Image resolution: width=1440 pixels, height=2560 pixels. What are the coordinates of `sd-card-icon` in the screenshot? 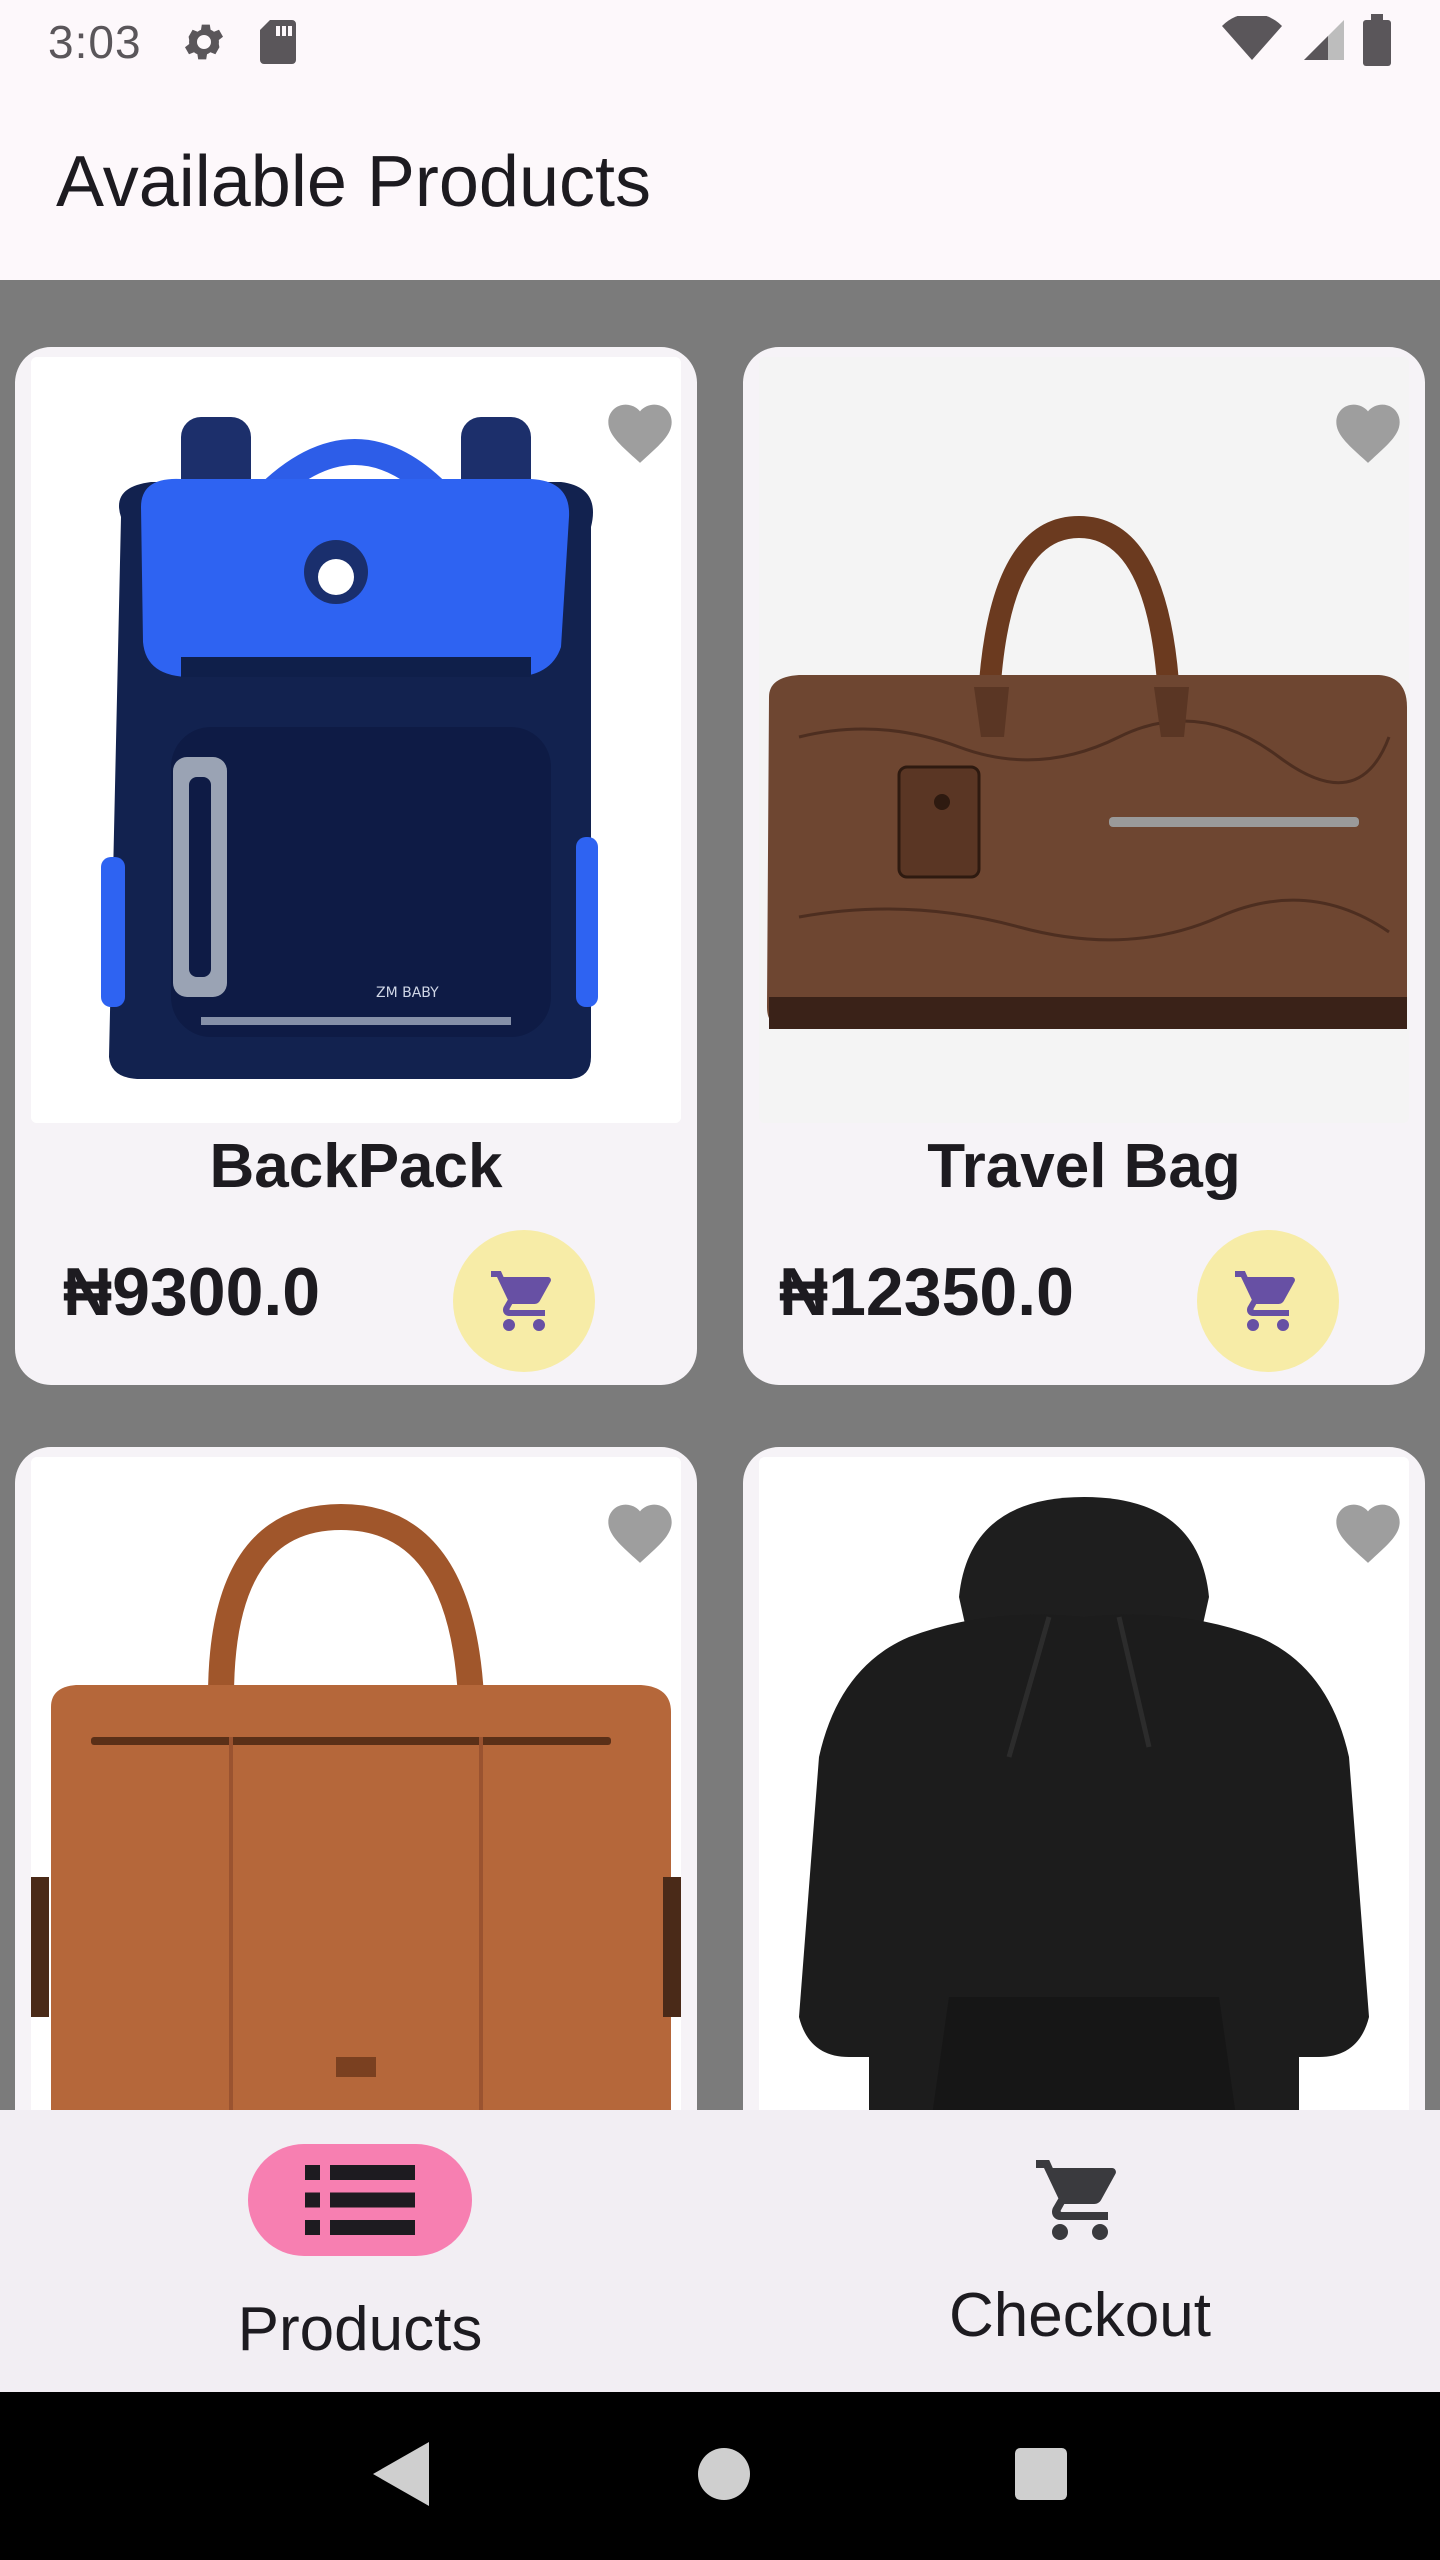 It's located at (278, 42).